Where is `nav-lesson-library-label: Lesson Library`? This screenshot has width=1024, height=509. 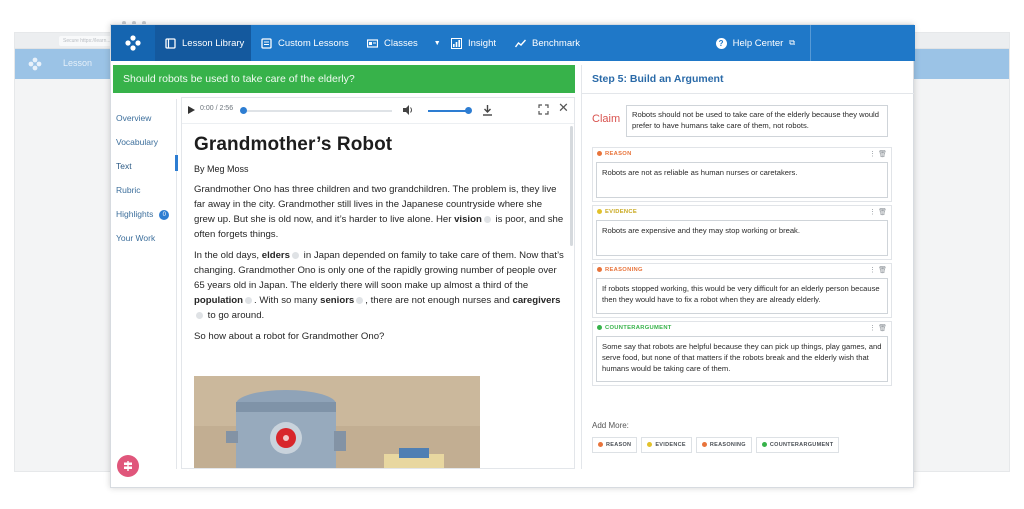 nav-lesson-library-label: Lesson Library is located at coordinates (213, 43).